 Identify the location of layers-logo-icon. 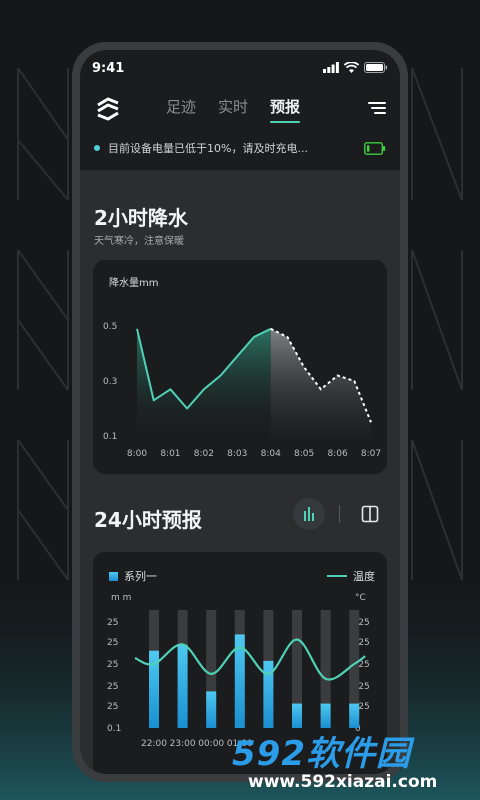
(108, 109).